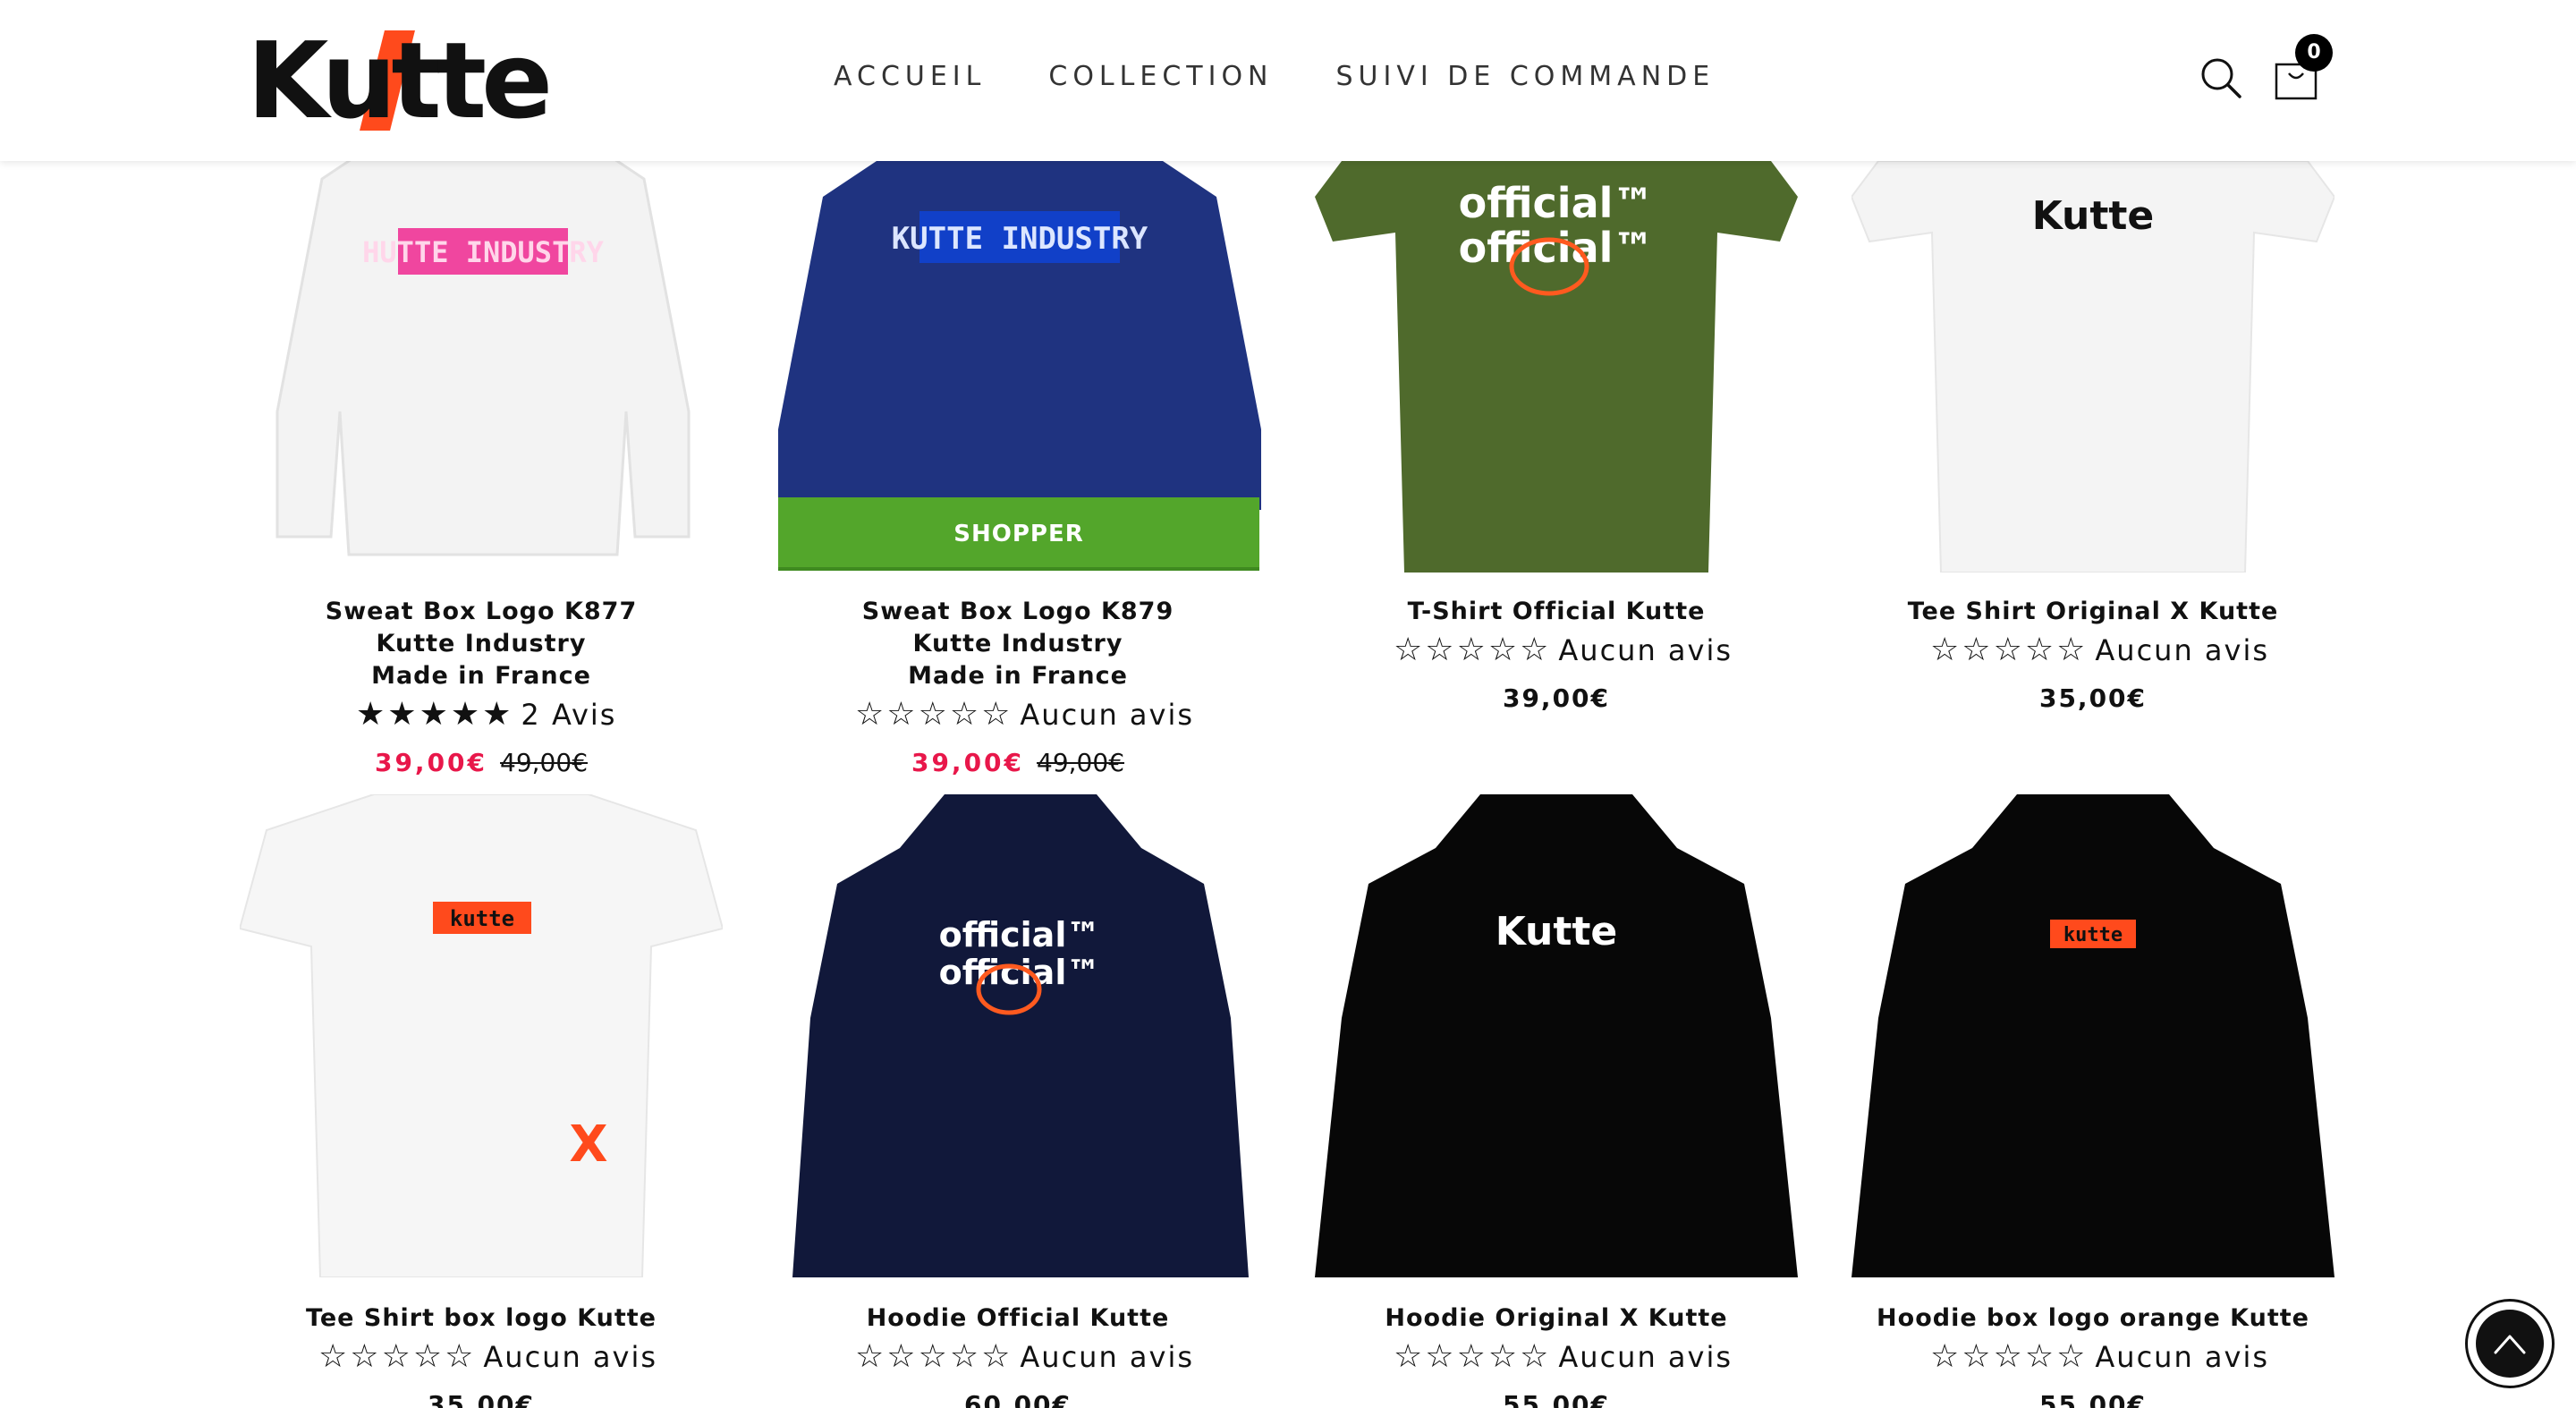 The width and height of the screenshot is (2576, 1408). I want to click on product-image-tshirt-white-box-logo: kutte X, so click(481, 1035).